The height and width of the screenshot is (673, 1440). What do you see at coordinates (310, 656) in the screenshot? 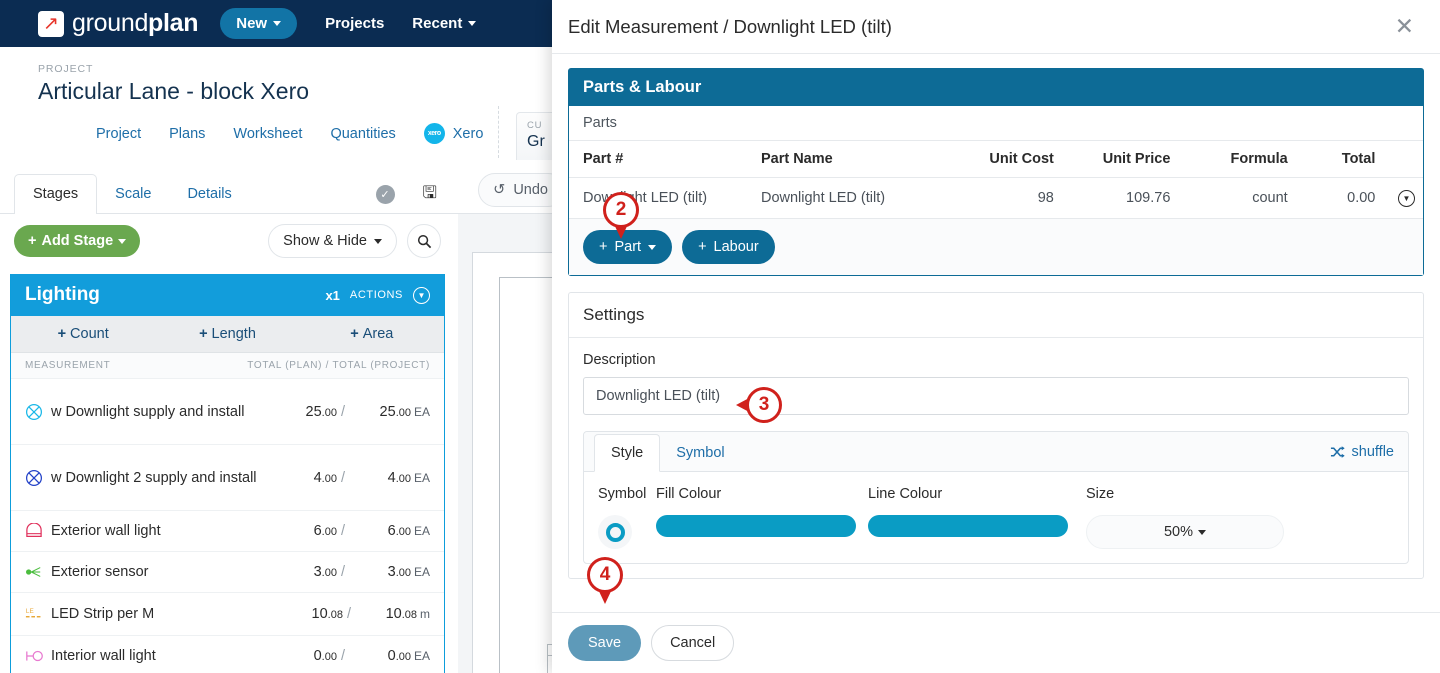
I see `total-plan: 0.00` at bounding box center [310, 656].